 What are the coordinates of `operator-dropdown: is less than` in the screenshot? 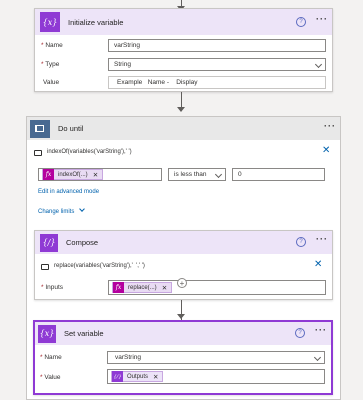 It's located at (197, 174).